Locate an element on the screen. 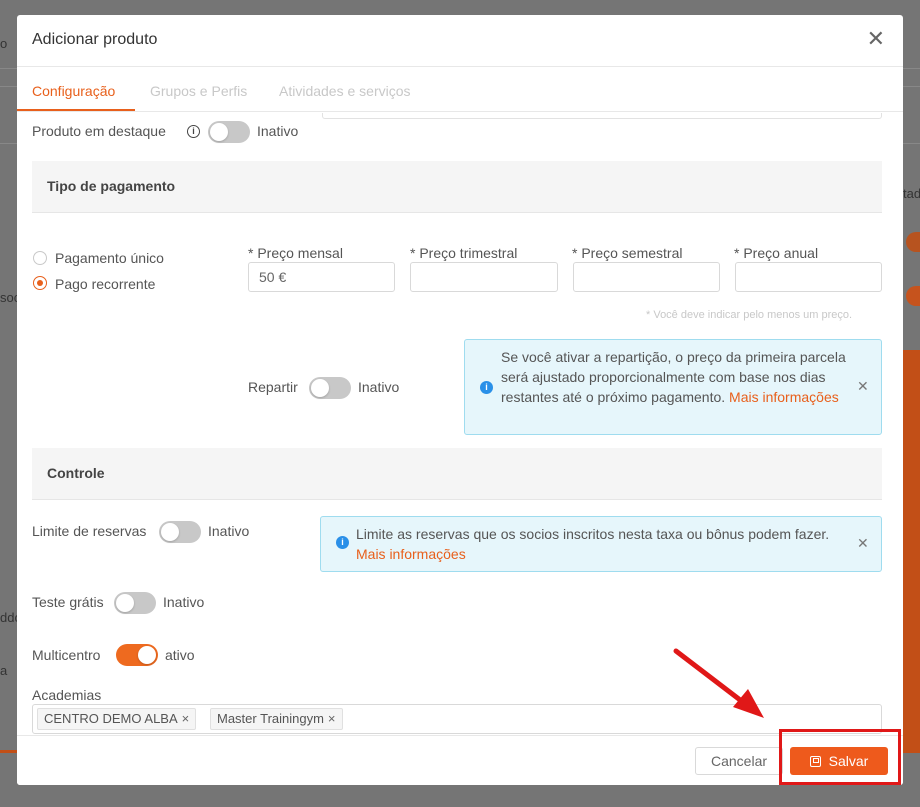 Image resolution: width=920 pixels, height=807 pixels. annotation-arrow is located at coordinates (718, 683).